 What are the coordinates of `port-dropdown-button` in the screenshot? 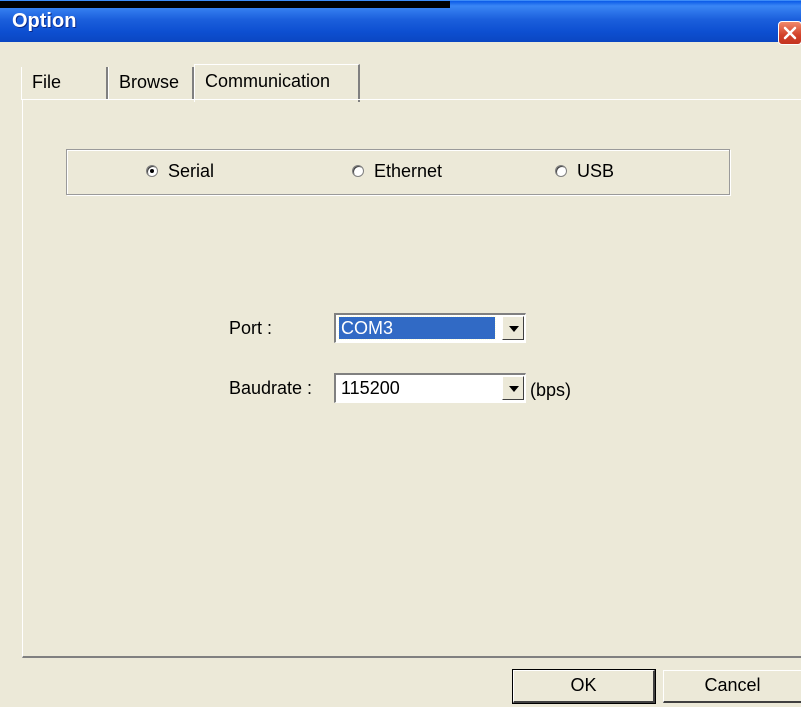 It's located at (513, 328).